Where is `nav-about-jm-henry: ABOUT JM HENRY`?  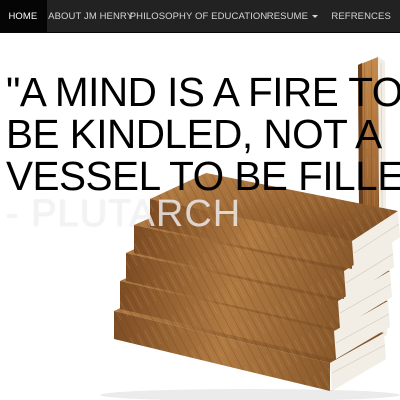 nav-about-jm-henry: ABOUT JM HENRY is located at coordinates (91, 16).